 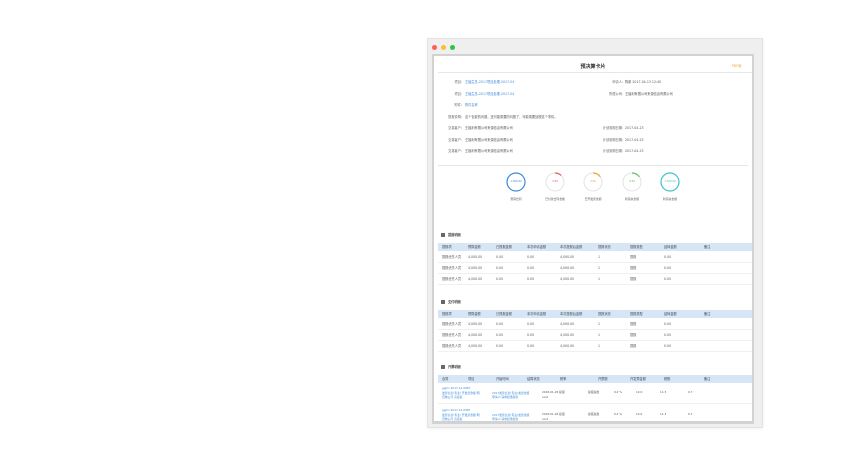 I want to click on invoice-tax: 0.7, so click(x=690, y=392).